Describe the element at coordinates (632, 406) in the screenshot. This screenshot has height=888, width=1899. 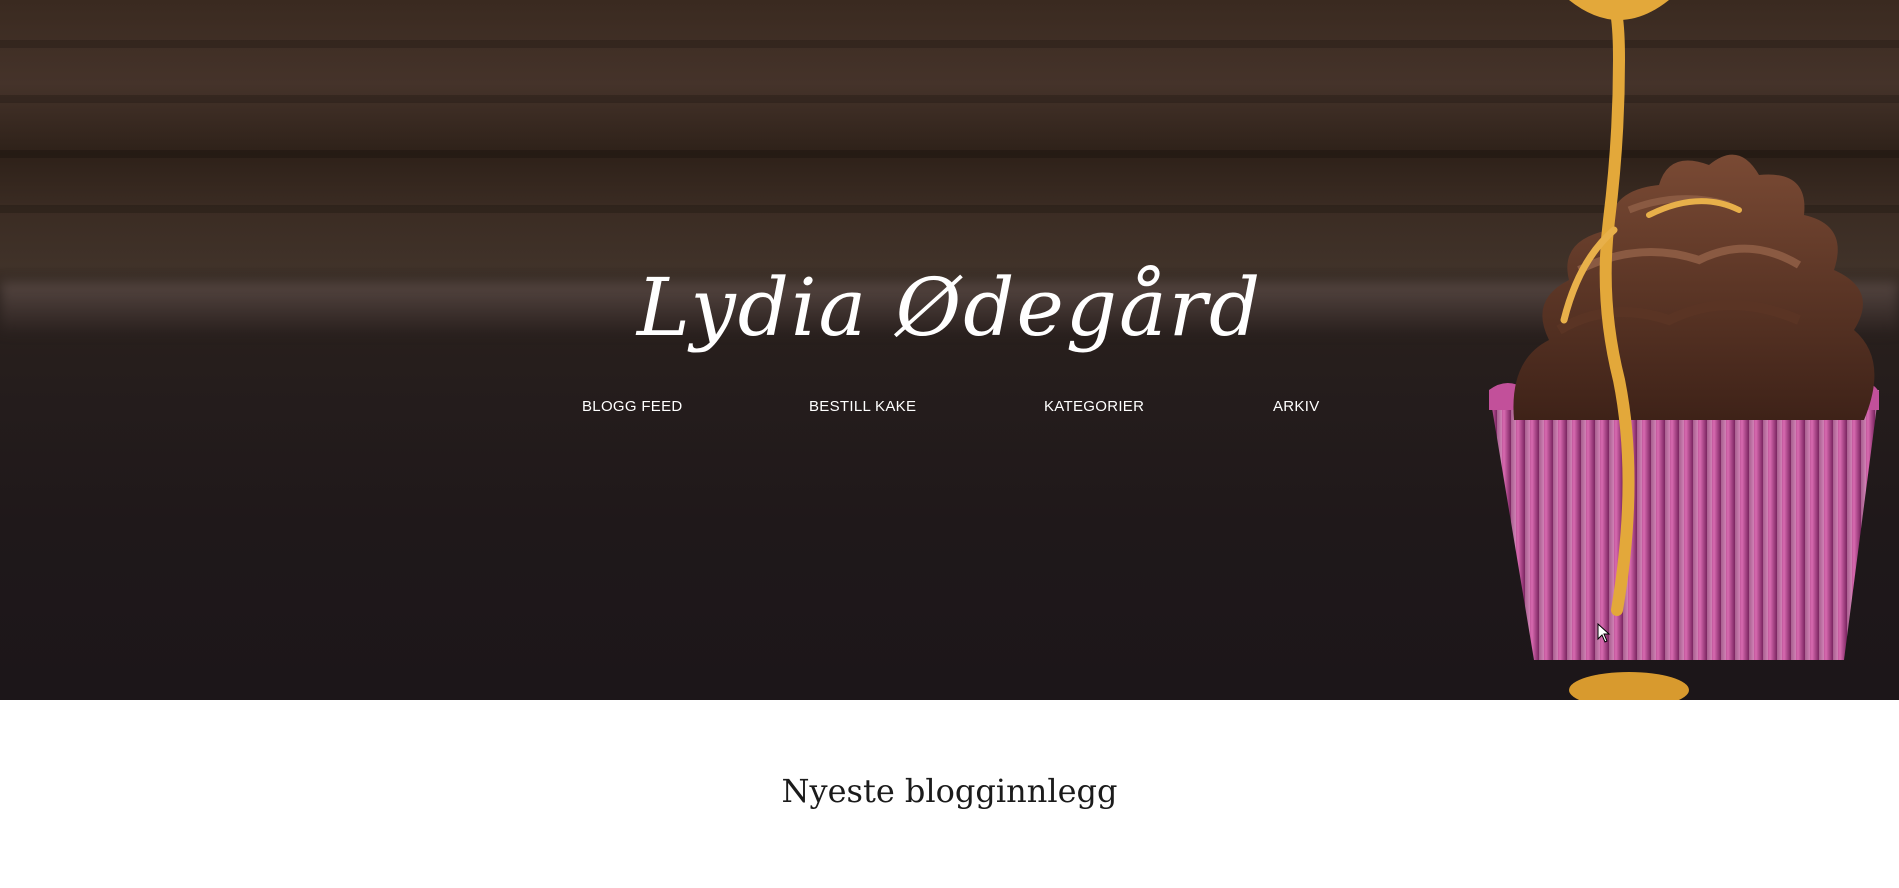
I see `nav-item-blogg-feed: BLOGG FEED` at that location.